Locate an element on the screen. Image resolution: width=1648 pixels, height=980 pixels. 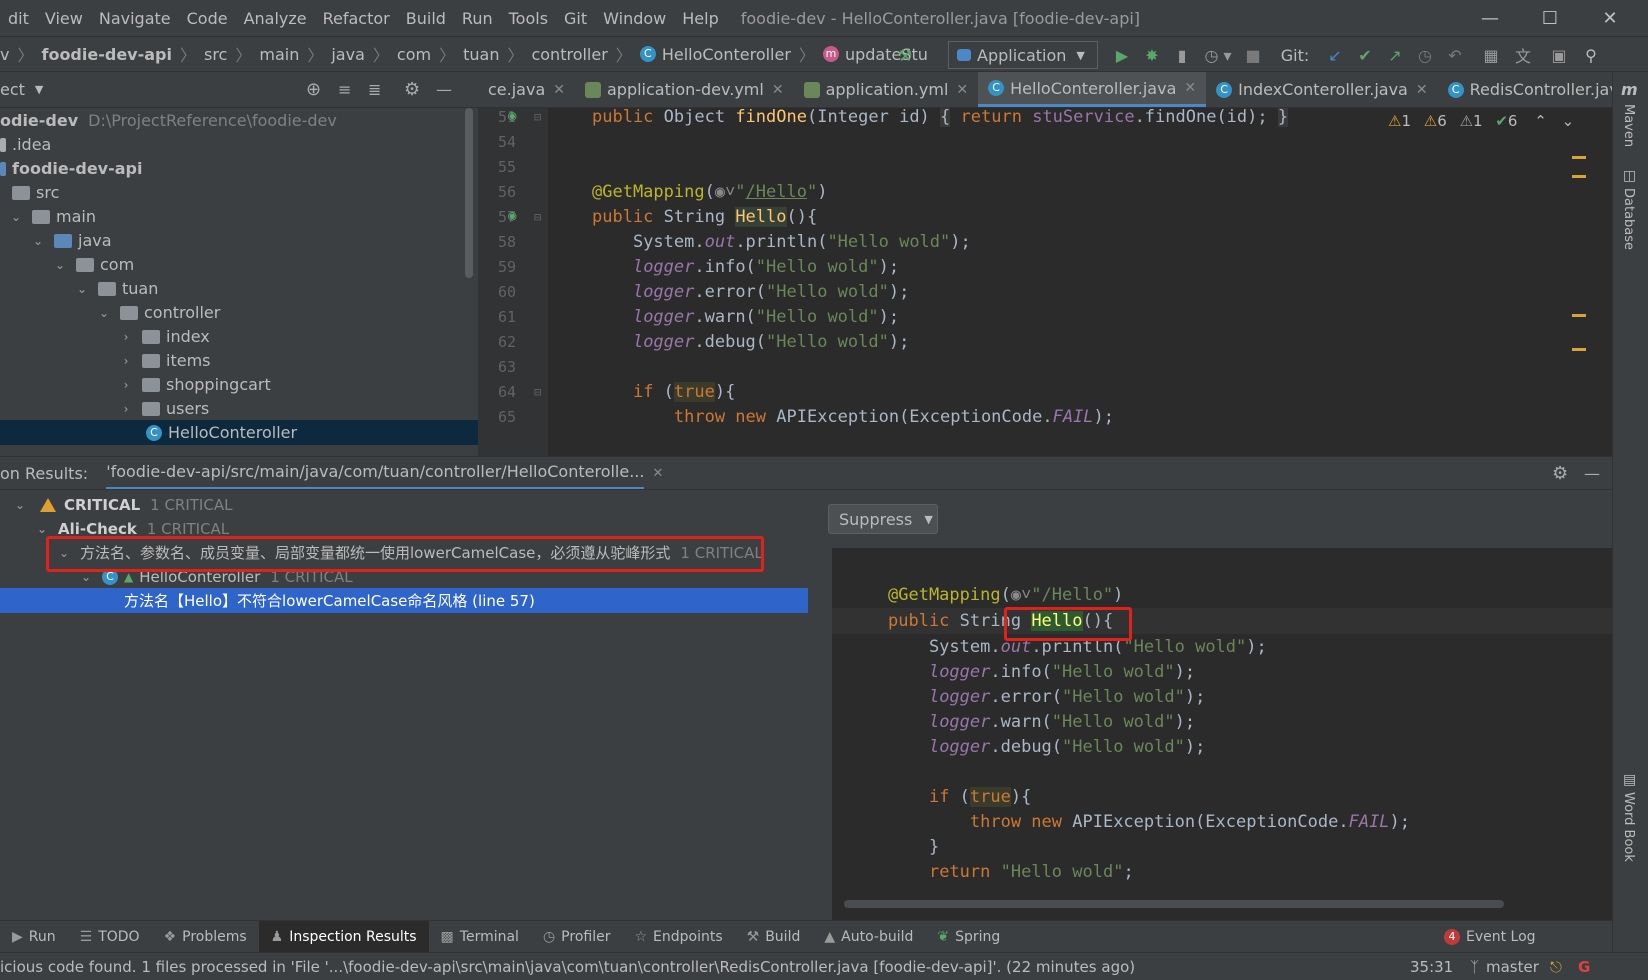
tree-scrollbar is located at coordinates (469, 193).